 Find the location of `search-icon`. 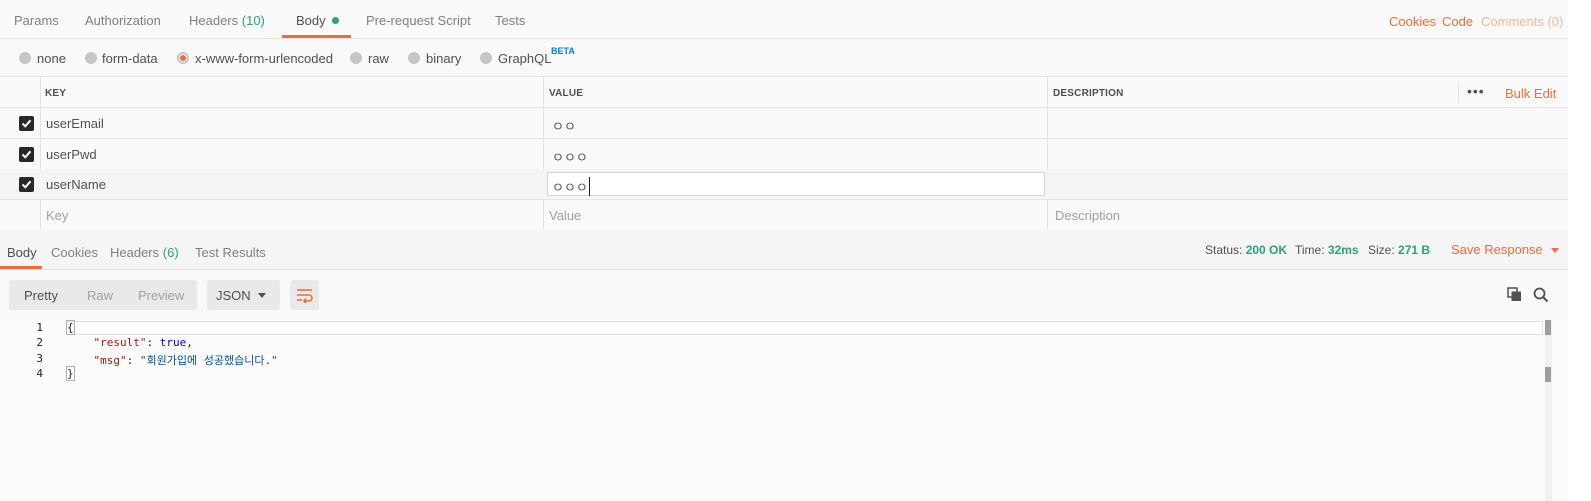

search-icon is located at coordinates (1541, 295).